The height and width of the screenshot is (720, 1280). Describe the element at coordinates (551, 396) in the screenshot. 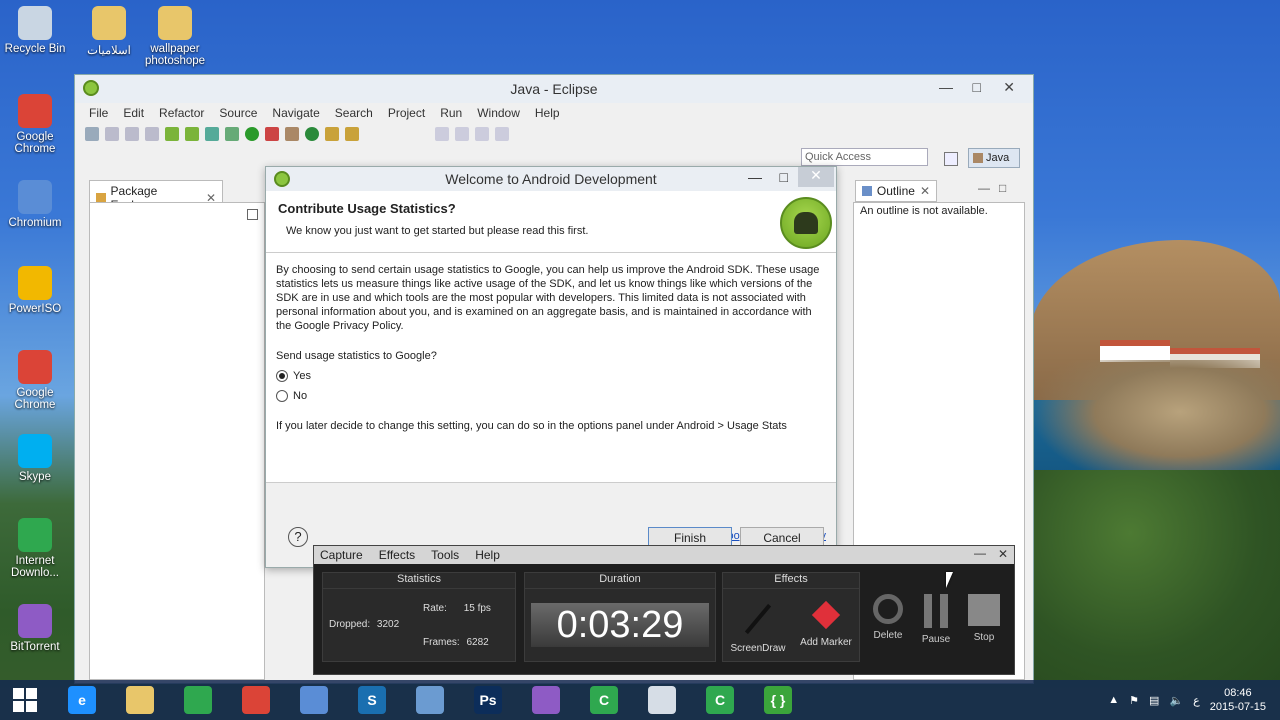

I see `radio-no: No` at that location.